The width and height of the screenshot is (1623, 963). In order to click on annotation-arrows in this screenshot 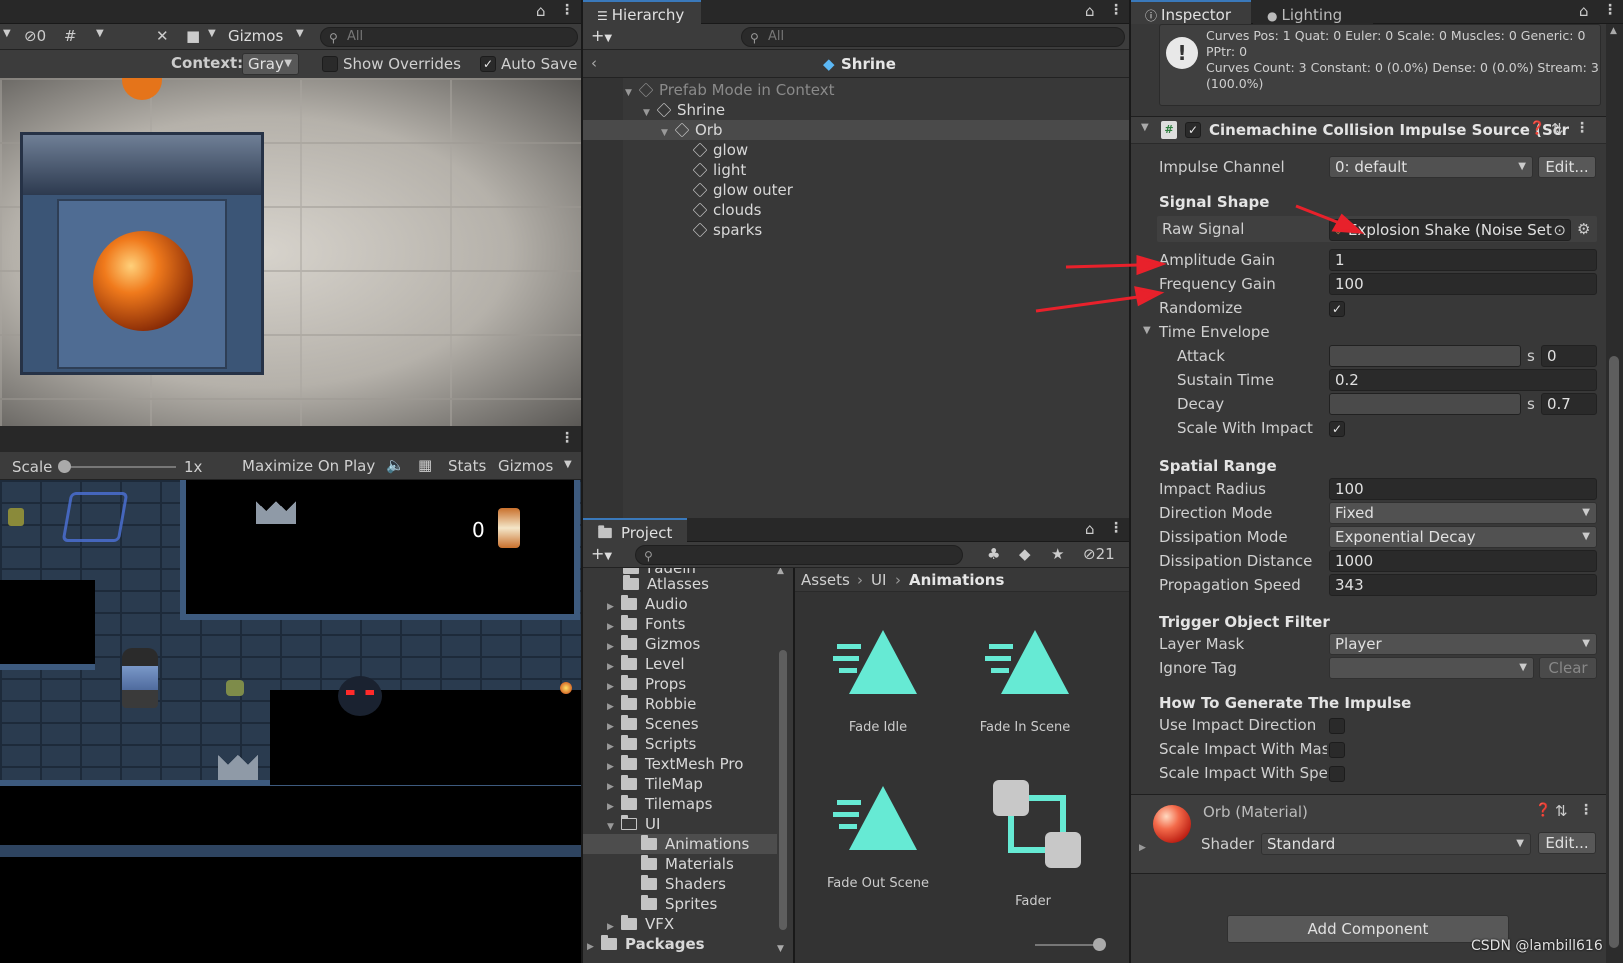, I will do `click(1200, 258)`.